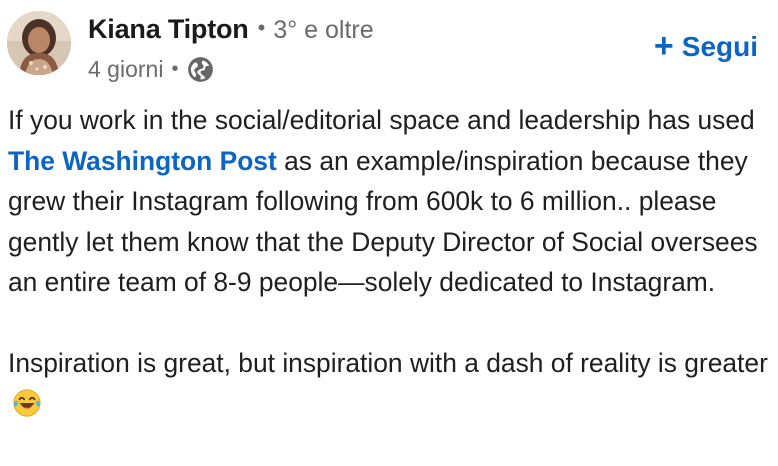 The image size is (778, 466). Describe the element at coordinates (231, 69) in the screenshot. I see `post-meta-line: 4 giorni •` at that location.